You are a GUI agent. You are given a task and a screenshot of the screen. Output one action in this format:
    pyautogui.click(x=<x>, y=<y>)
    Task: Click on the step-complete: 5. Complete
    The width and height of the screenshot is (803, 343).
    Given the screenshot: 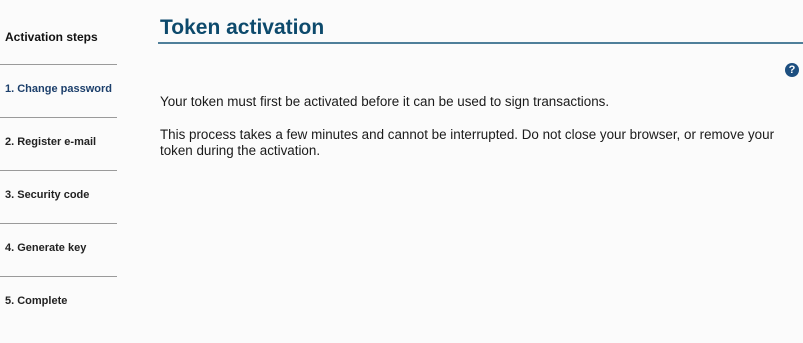 What is the action you would take?
    pyautogui.click(x=58, y=302)
    